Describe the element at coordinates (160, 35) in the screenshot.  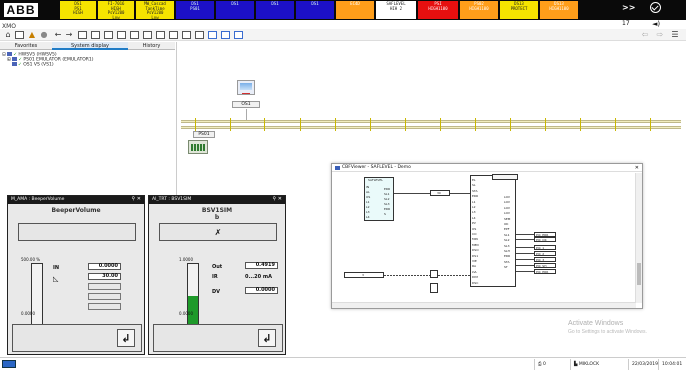
I see `point-icon` at that location.